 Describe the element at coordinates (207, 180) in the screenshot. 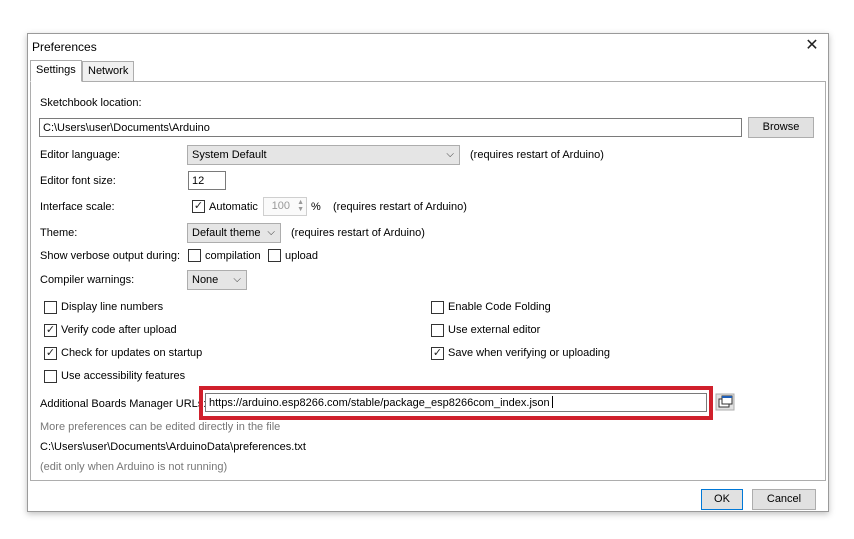

I see `font-size-input: 12` at that location.